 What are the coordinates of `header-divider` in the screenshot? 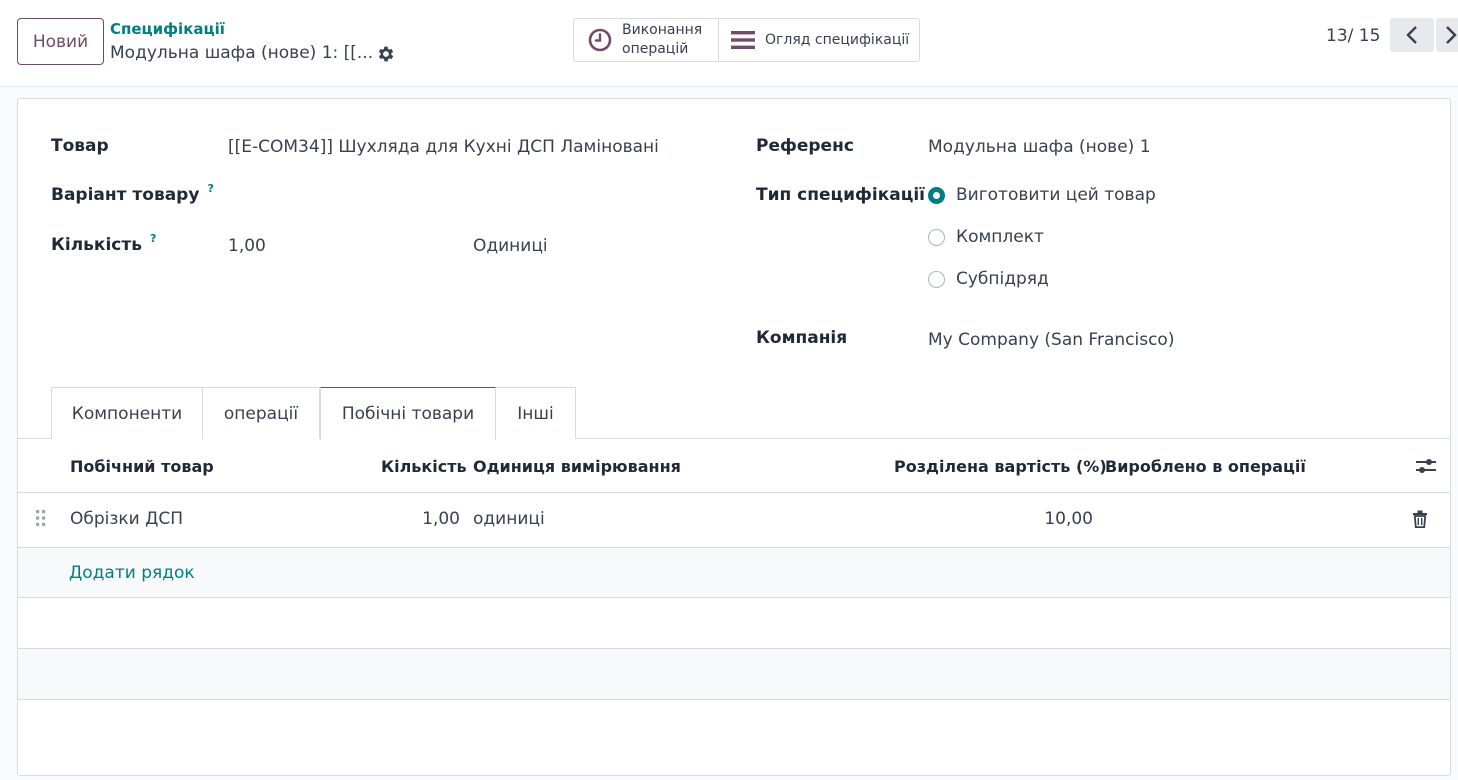 It's located at (734, 492).